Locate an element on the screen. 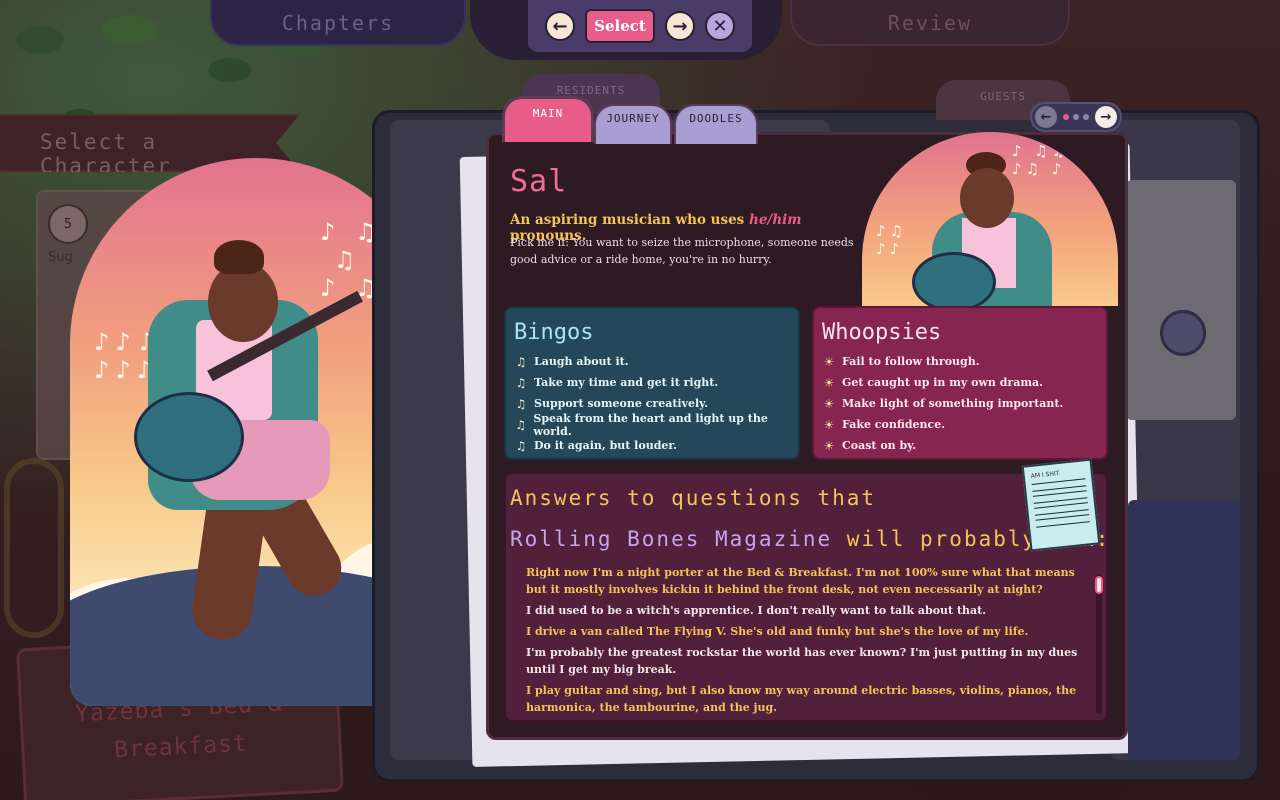  avatar is located at coordinates (1183, 333).